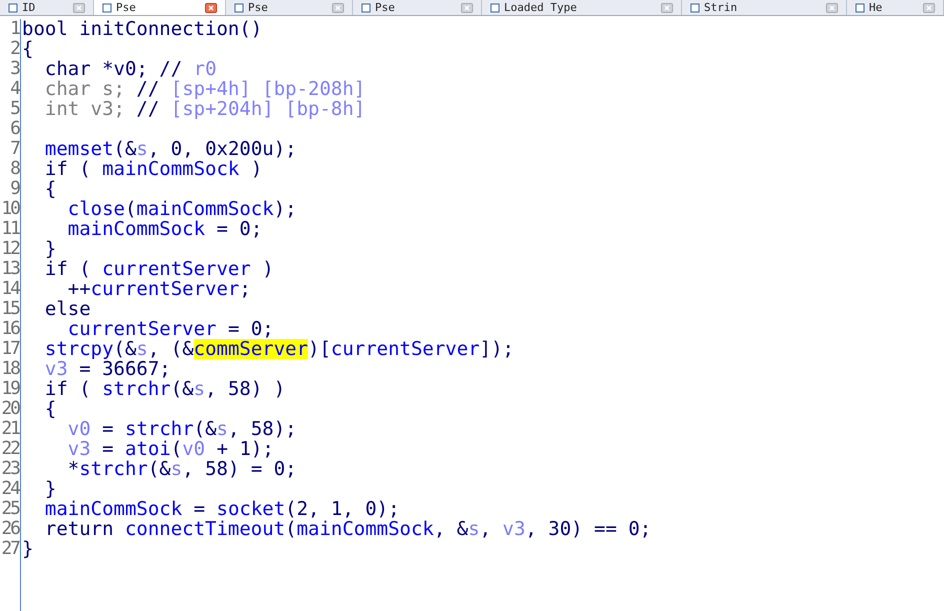  What do you see at coordinates (245, 449) in the screenshot?
I see `code-token: + 1);` at bounding box center [245, 449].